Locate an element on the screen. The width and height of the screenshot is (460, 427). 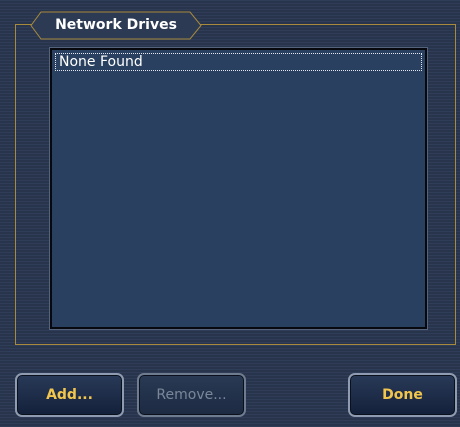
network-drives-group-tab: Network Drives is located at coordinates (116, 25).